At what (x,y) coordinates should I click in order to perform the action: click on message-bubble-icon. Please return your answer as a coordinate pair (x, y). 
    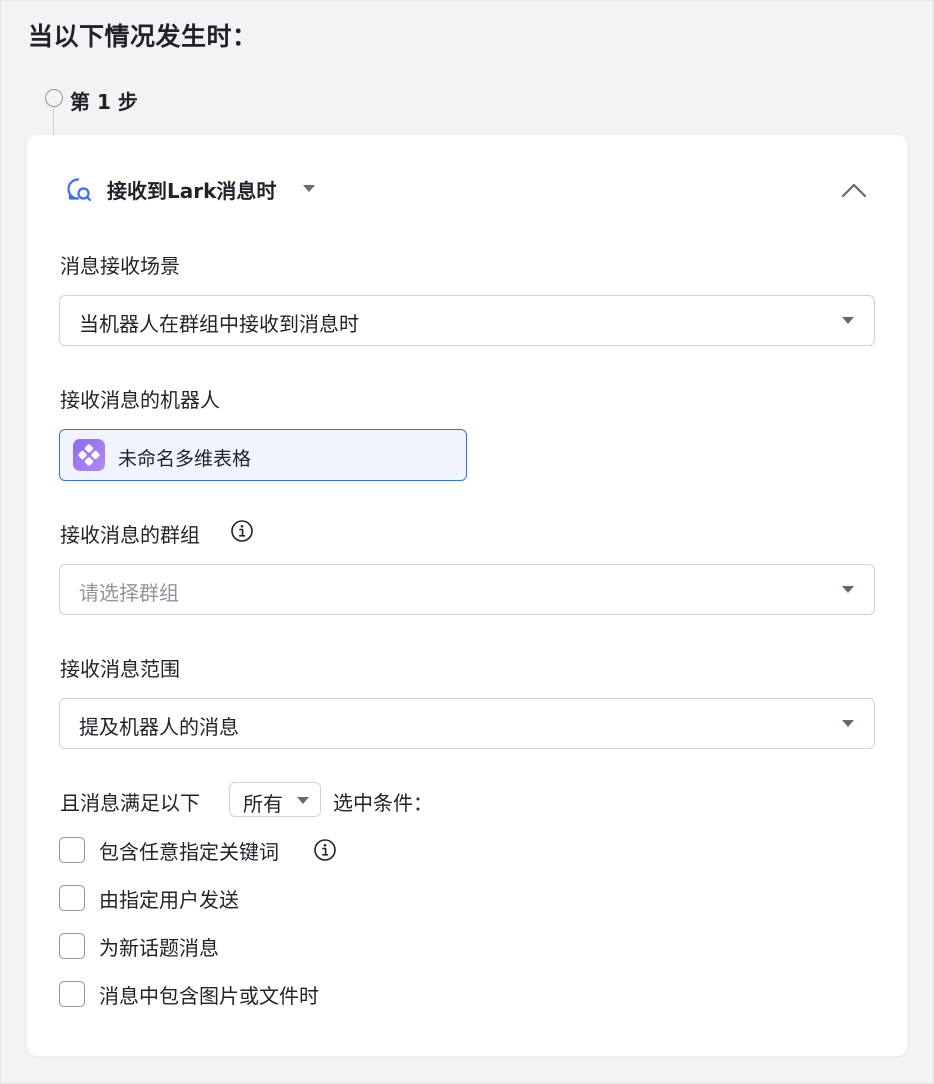
    Looking at the image, I should click on (79, 190).